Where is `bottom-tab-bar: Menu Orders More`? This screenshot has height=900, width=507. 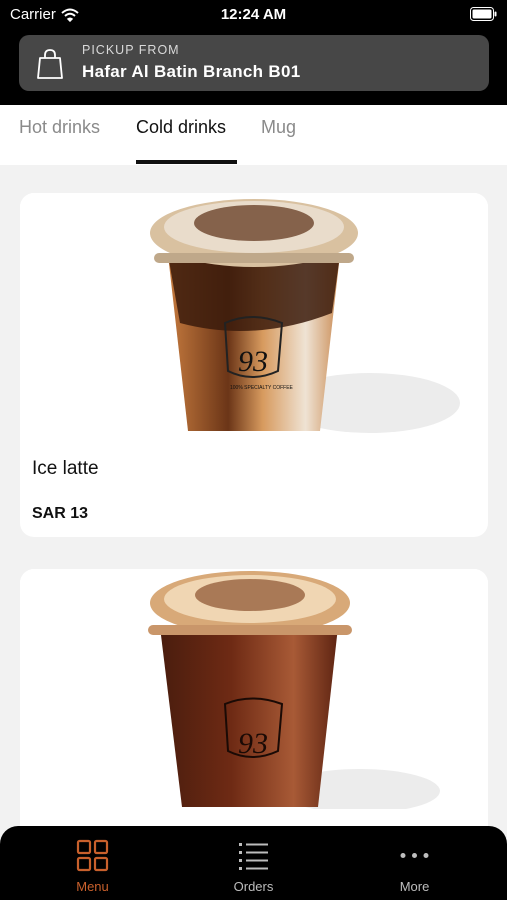
bottom-tab-bar: Menu Orders More is located at coordinates (253, 863).